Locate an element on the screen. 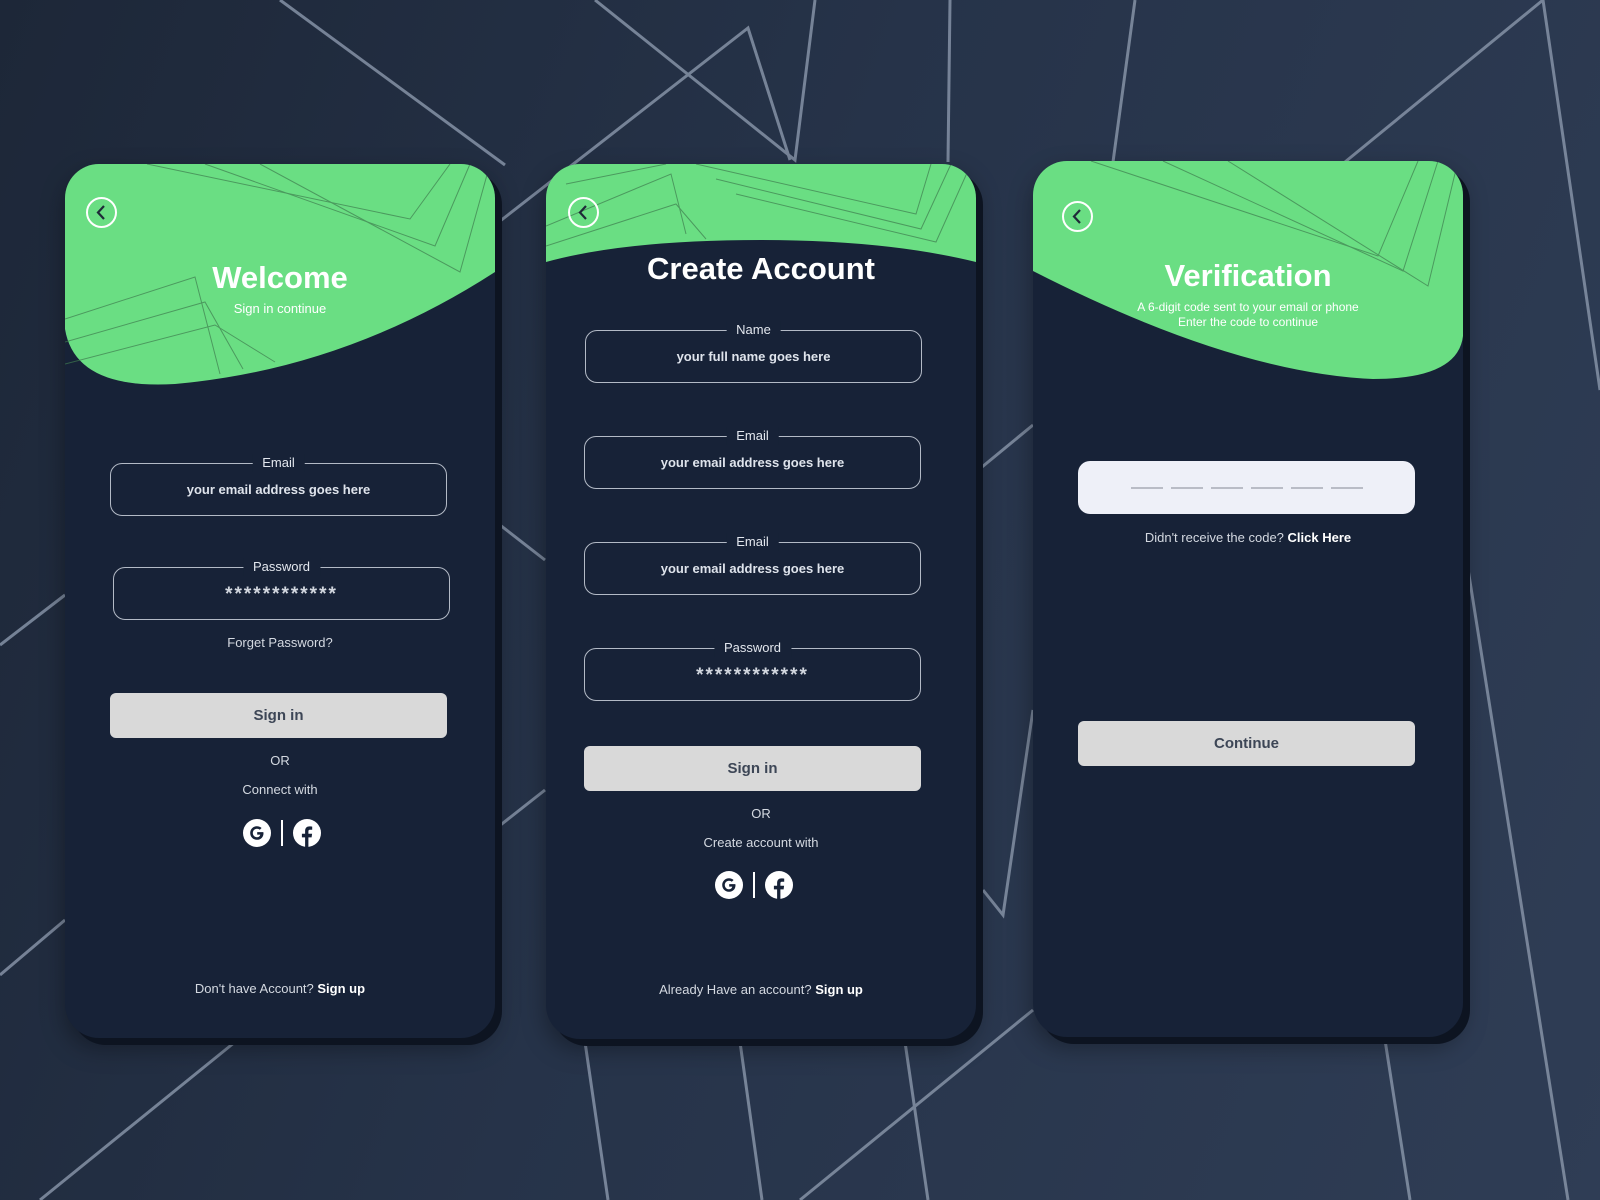 The image size is (1600, 1200). name-value: your full name goes here is located at coordinates (753, 356).